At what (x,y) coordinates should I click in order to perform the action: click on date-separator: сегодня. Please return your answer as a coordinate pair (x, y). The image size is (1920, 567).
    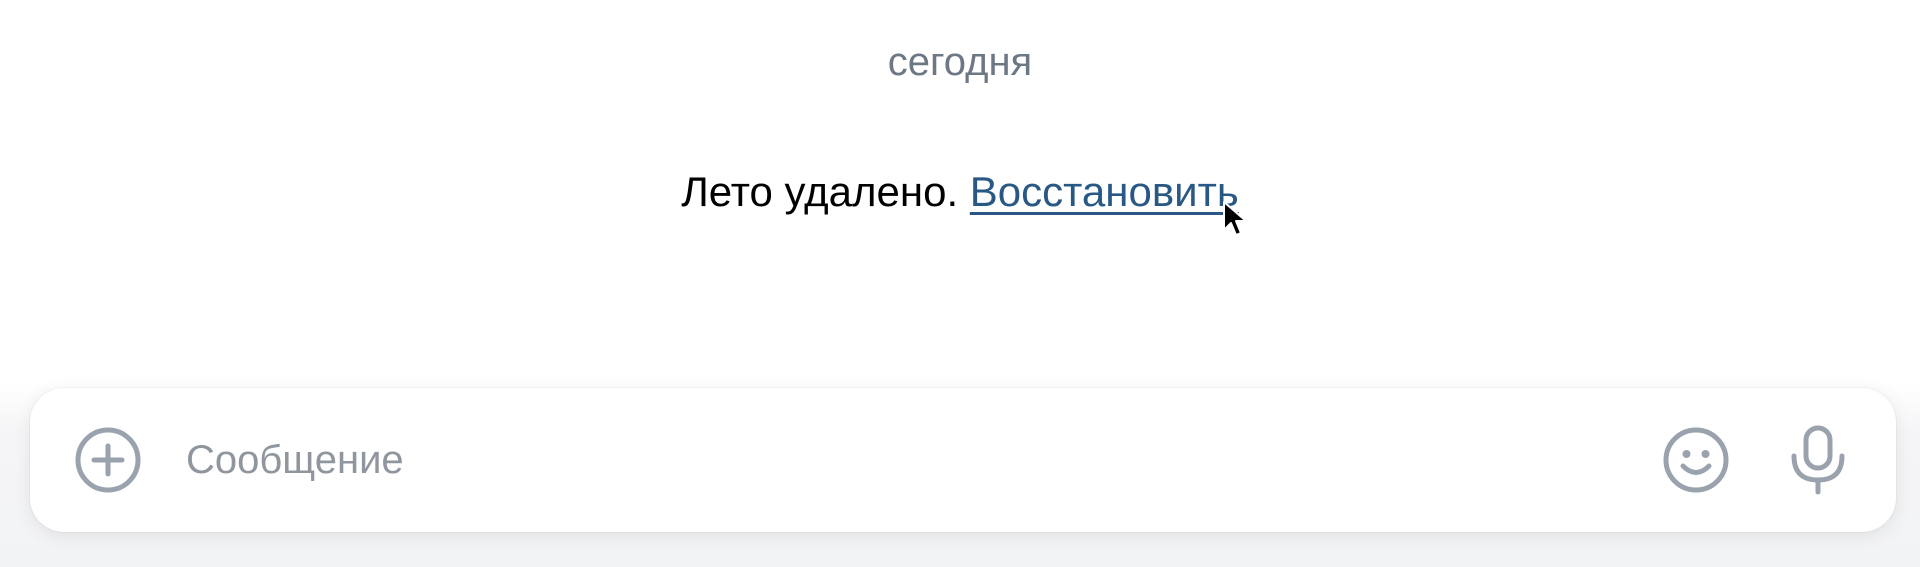
    Looking at the image, I should click on (960, 62).